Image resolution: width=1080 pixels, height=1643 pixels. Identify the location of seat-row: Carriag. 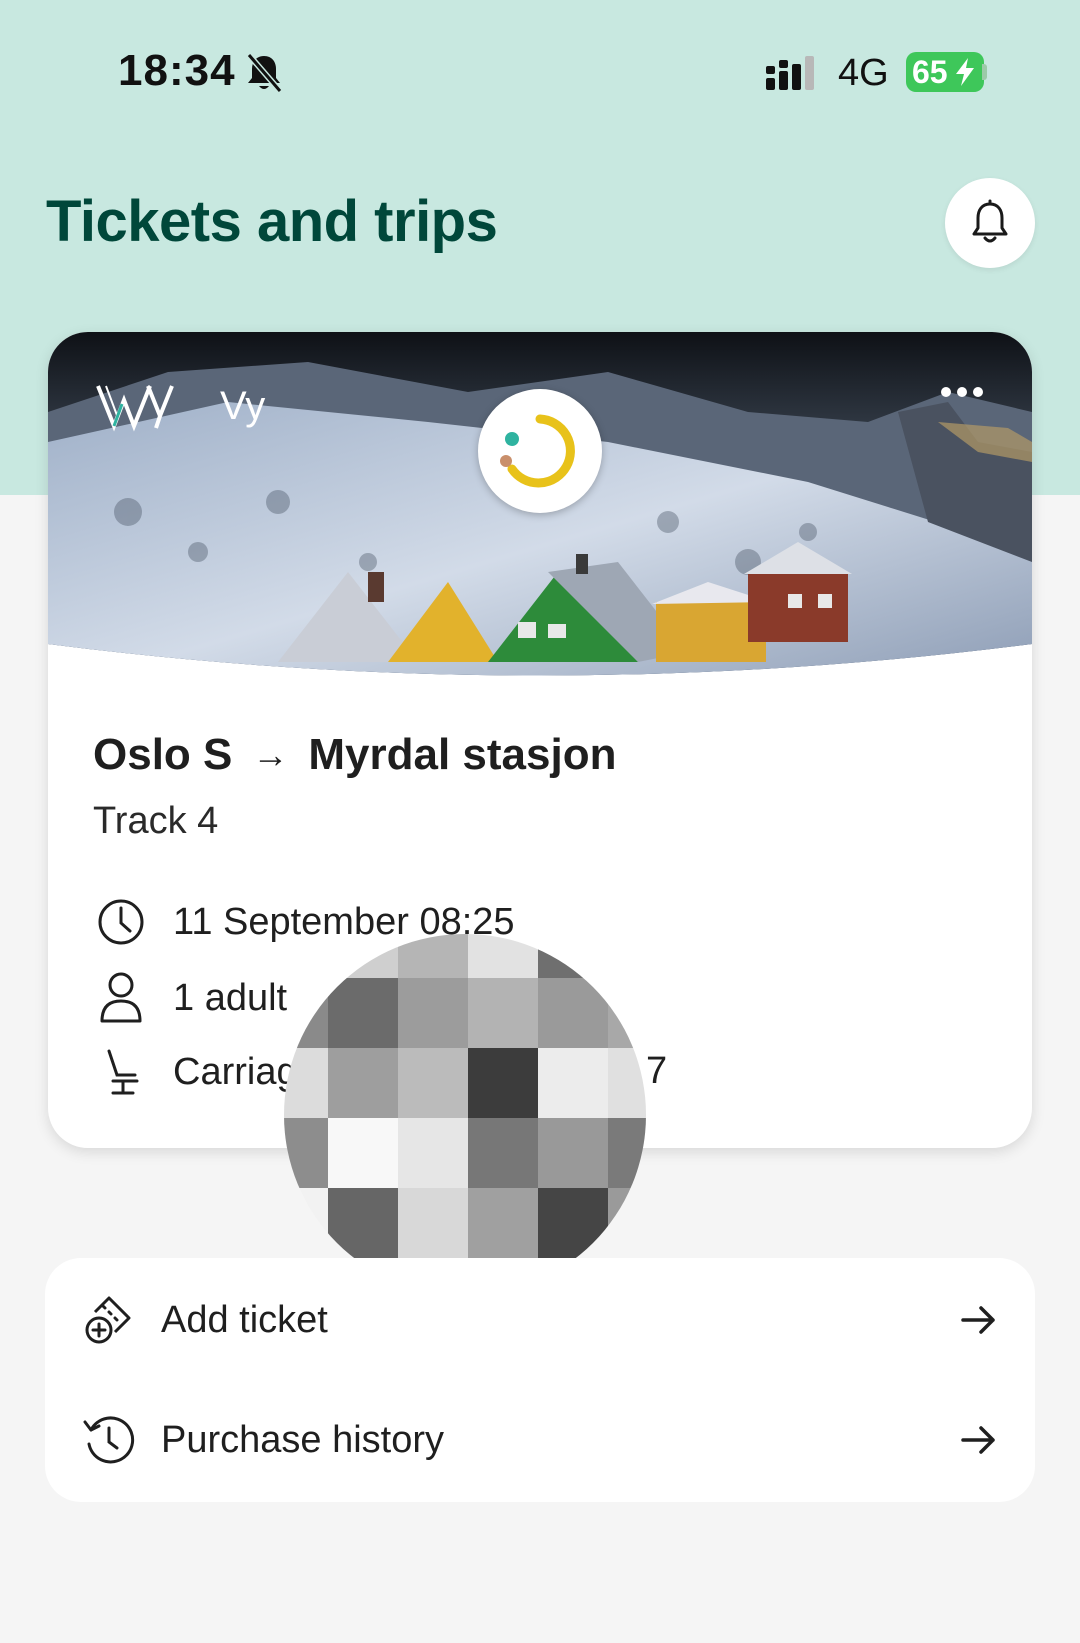
(195, 1072).